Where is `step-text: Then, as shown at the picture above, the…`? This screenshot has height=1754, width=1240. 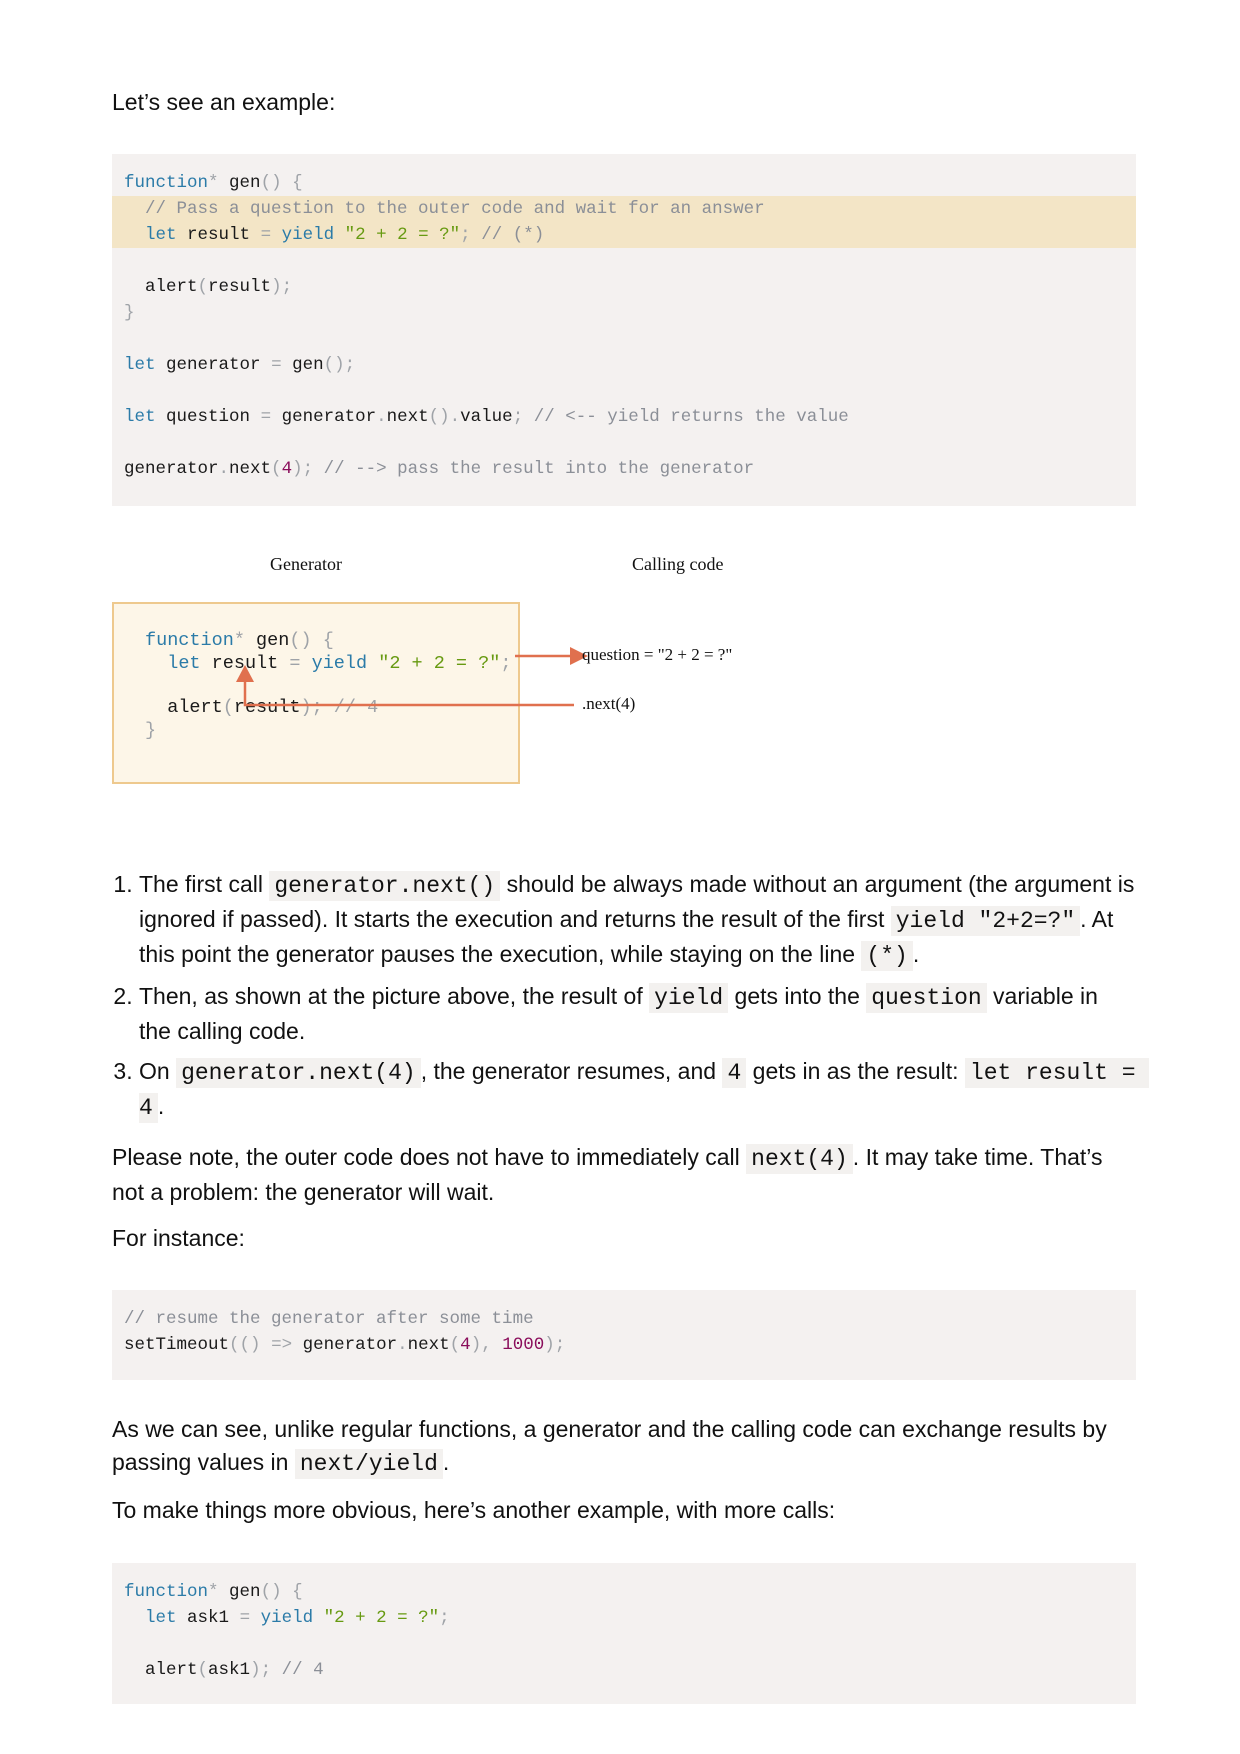
step-text: Then, as shown at the picture above, the… is located at coordinates (394, 996).